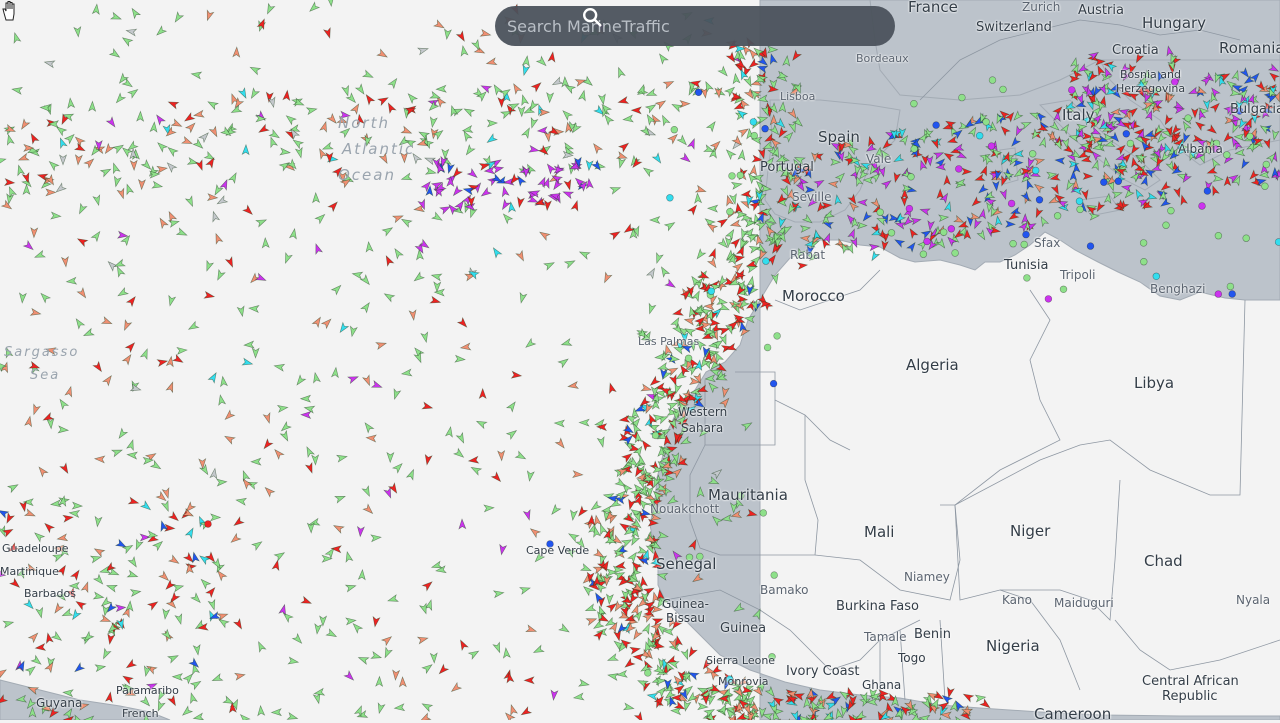 The image size is (1280, 723). I want to click on search-icon, so click(592, 17).